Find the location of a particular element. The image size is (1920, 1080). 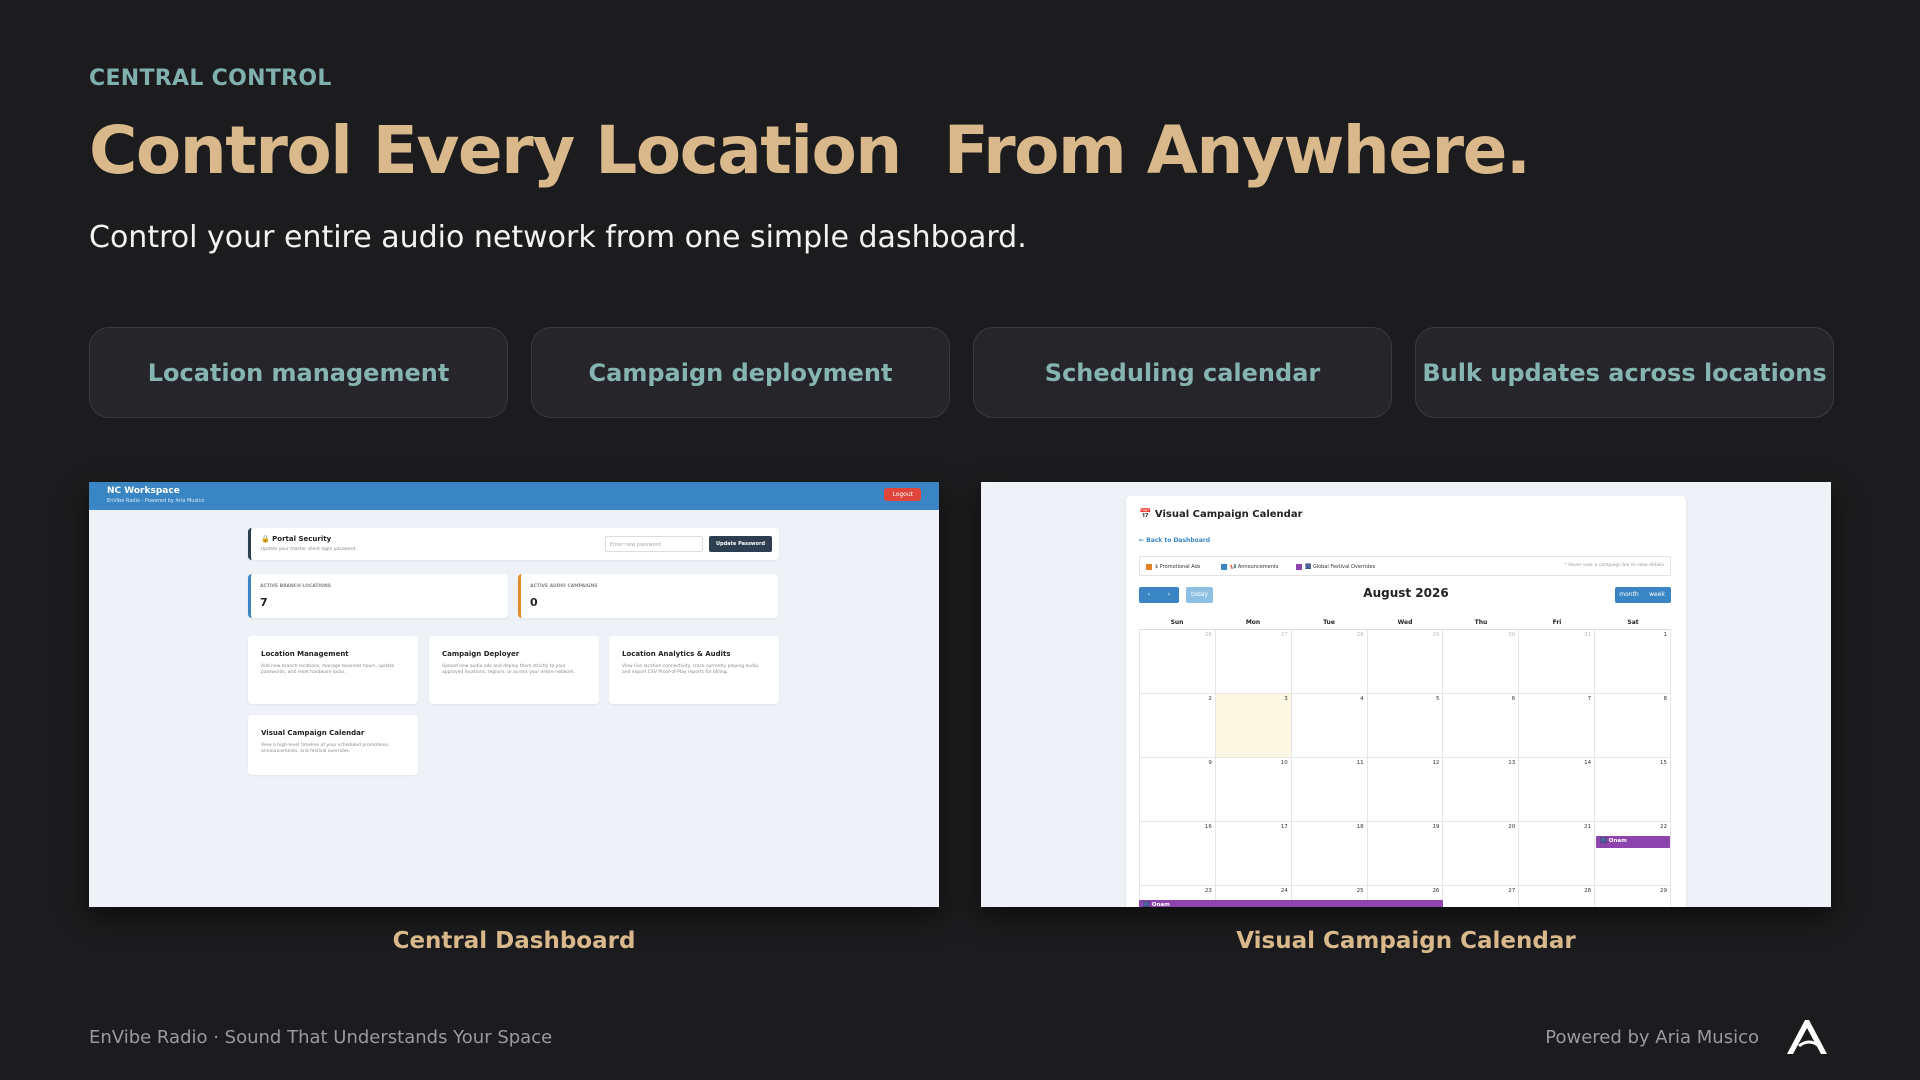

day-number: 13 is located at coordinates (1512, 763).